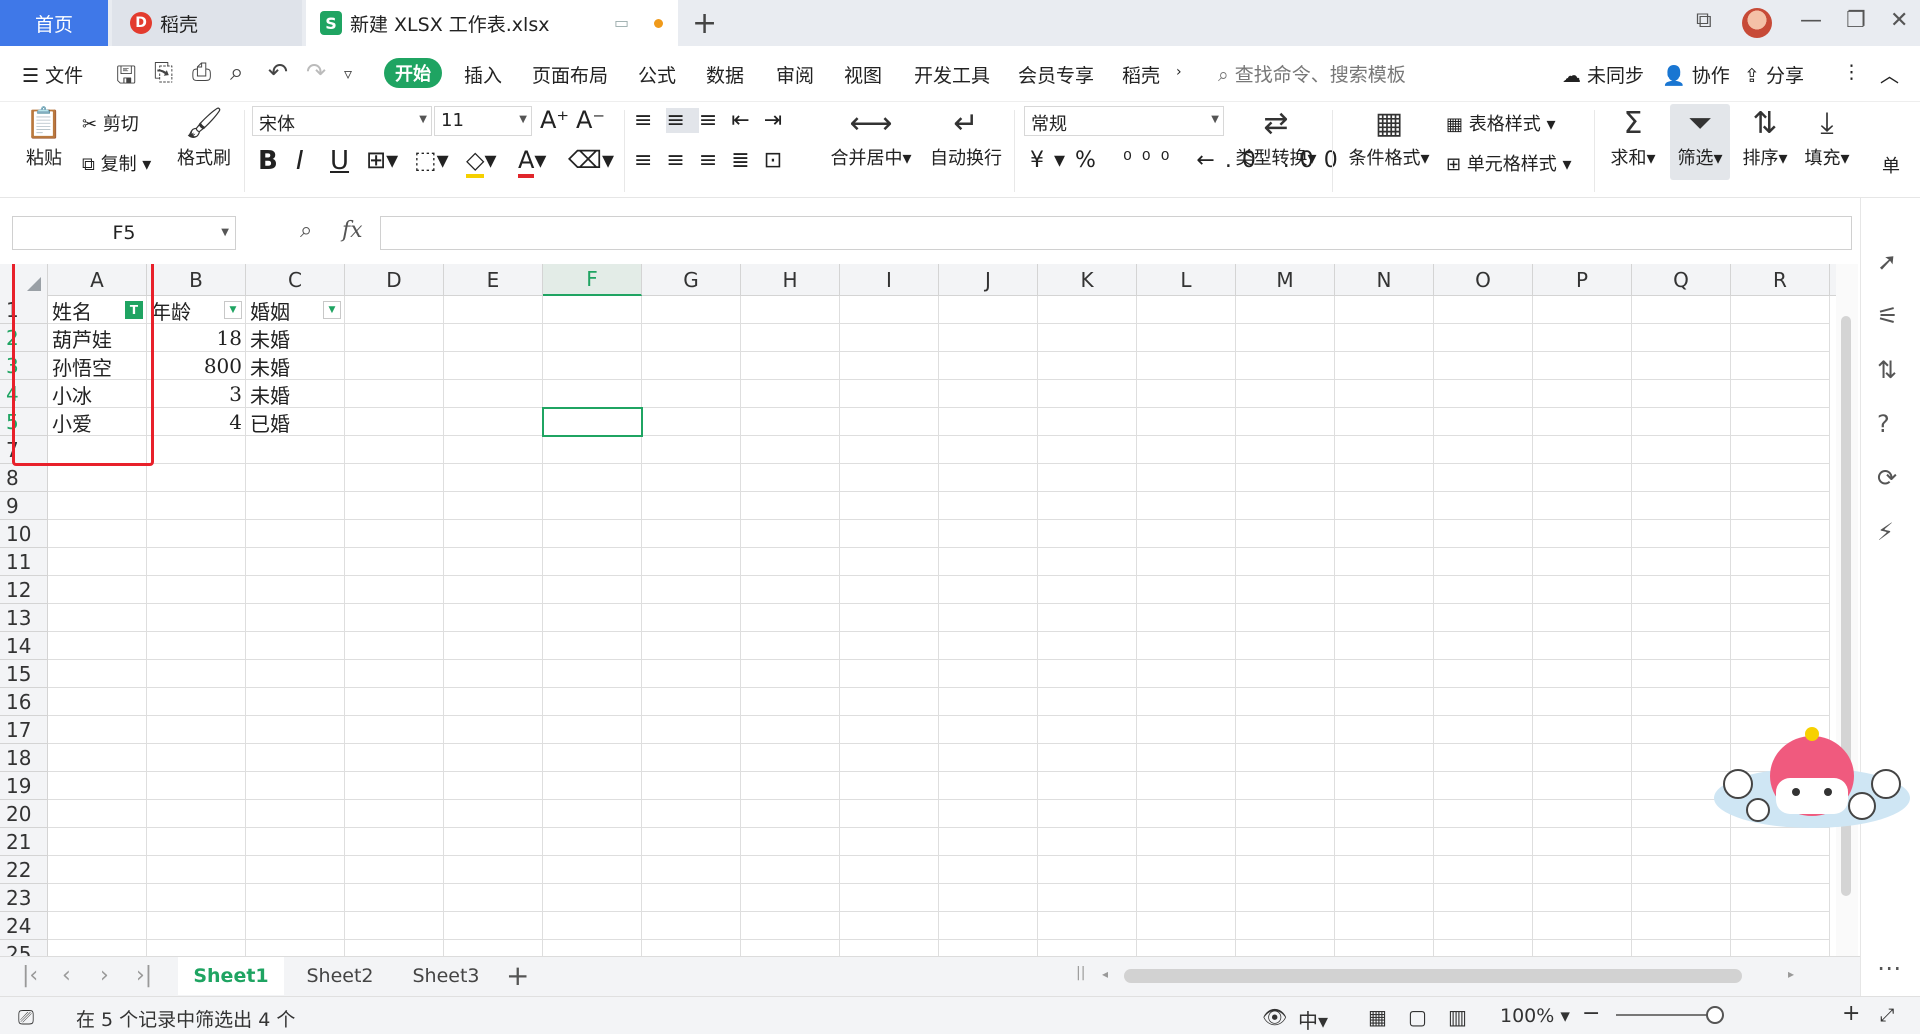 The image size is (1920, 1034). Describe the element at coordinates (24, 674) in the screenshot. I see `row-header-15: 15` at that location.